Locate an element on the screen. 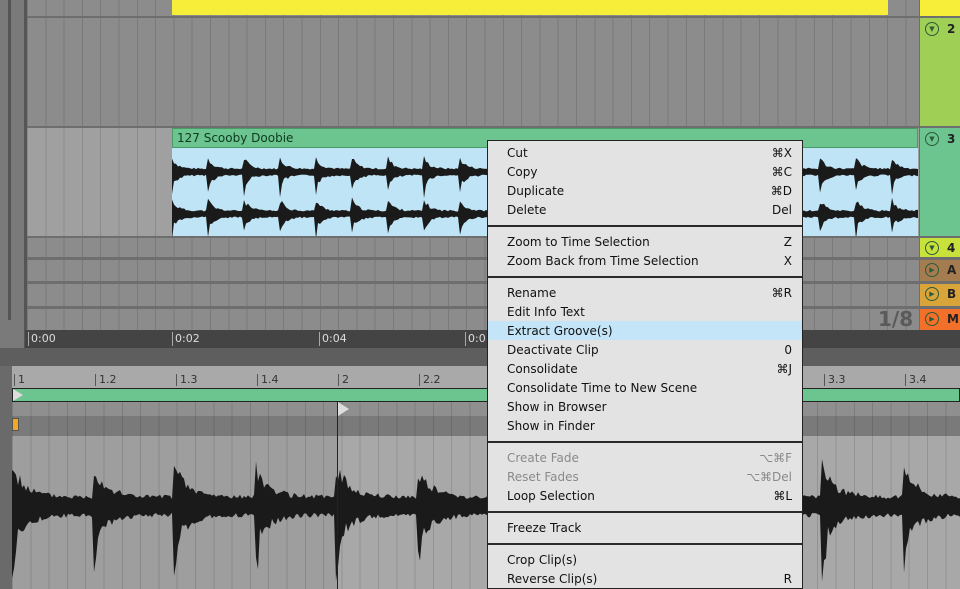 The height and width of the screenshot is (589, 960). loop-start-marker is located at coordinates (18, 395).